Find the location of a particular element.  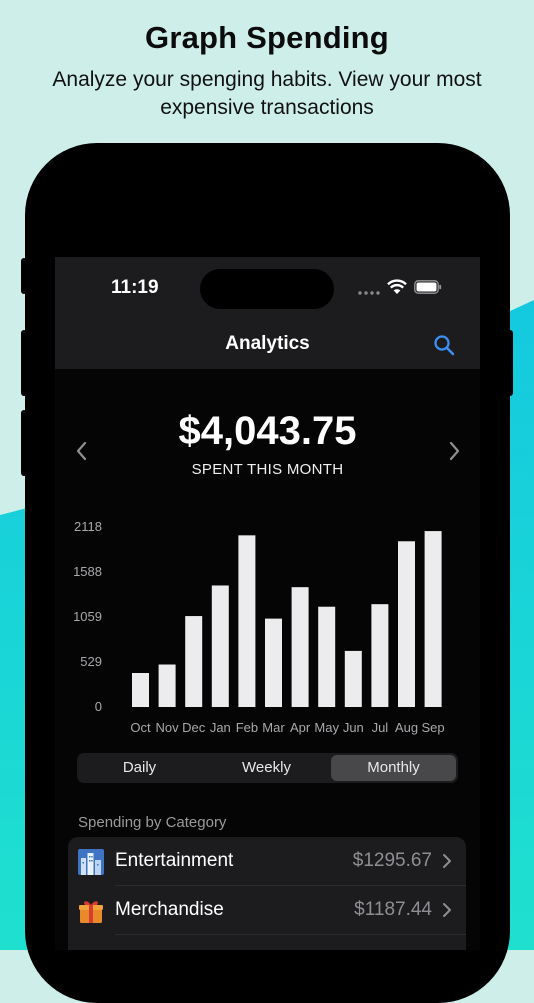

category-name: Merchandise is located at coordinates (169, 909).